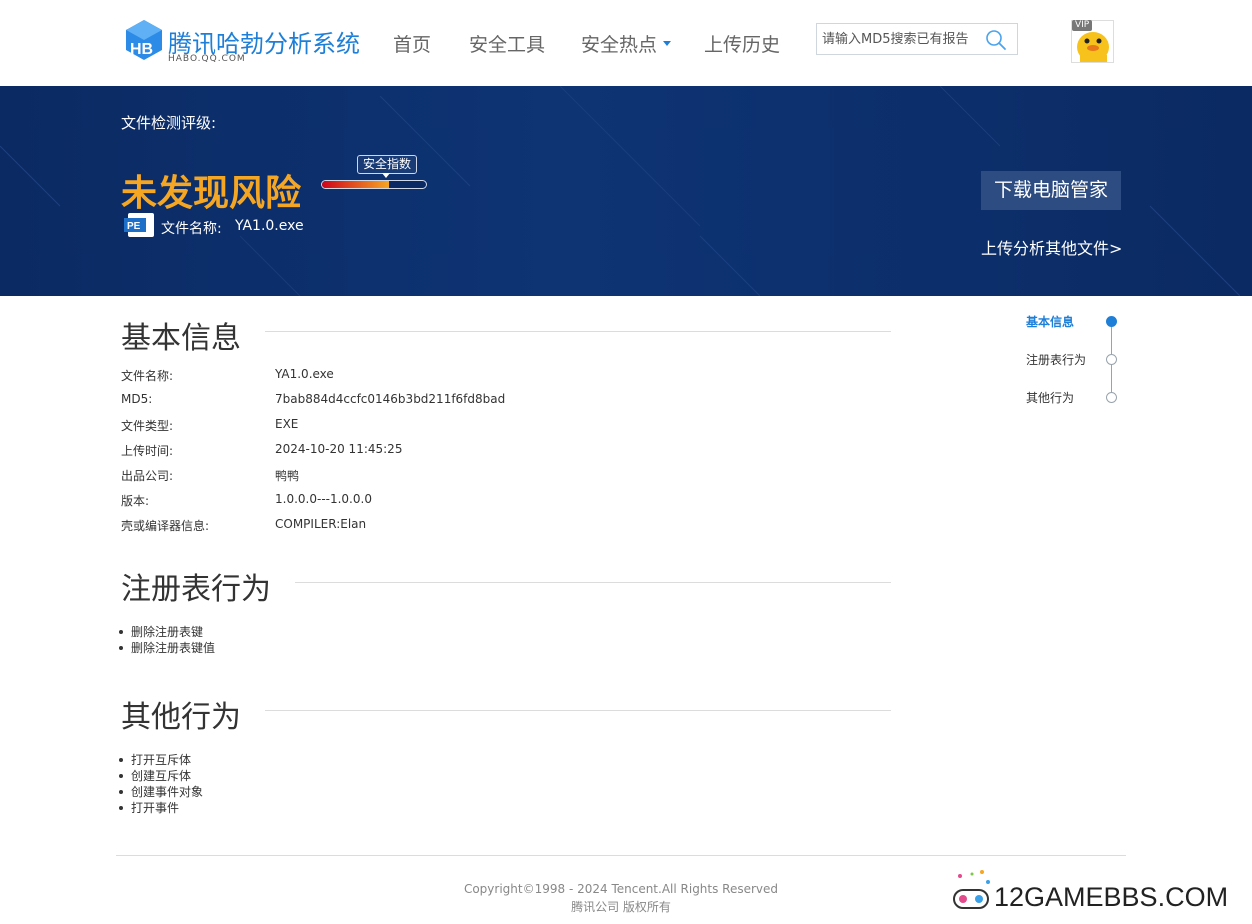 The image size is (1252, 924). Describe the element at coordinates (244, 43) in the screenshot. I see `site-logo: HB 腾讯哈勃分析系统 HABO.QQ.COM` at that location.